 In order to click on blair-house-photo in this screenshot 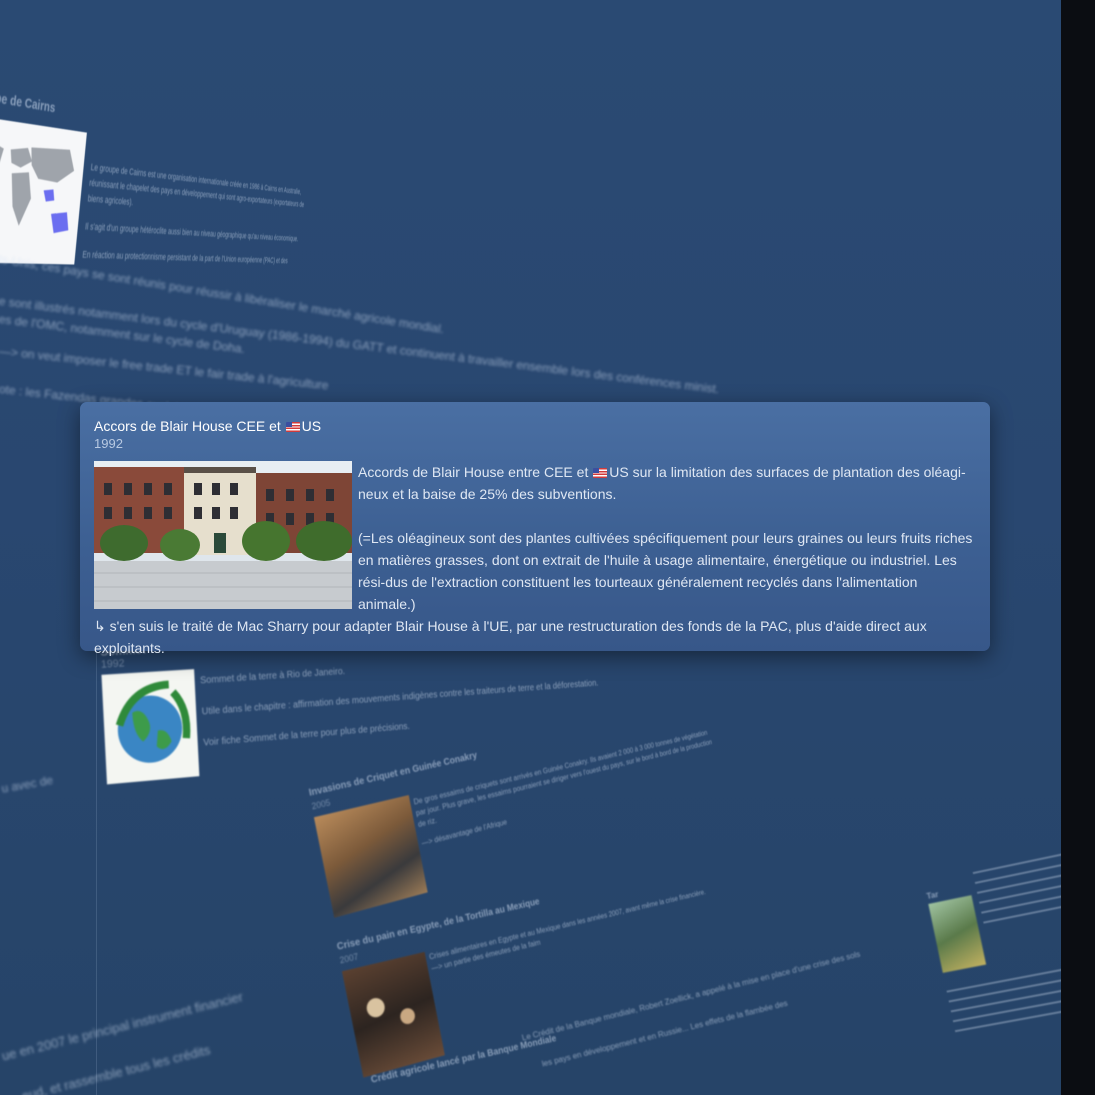, I will do `click(223, 535)`.